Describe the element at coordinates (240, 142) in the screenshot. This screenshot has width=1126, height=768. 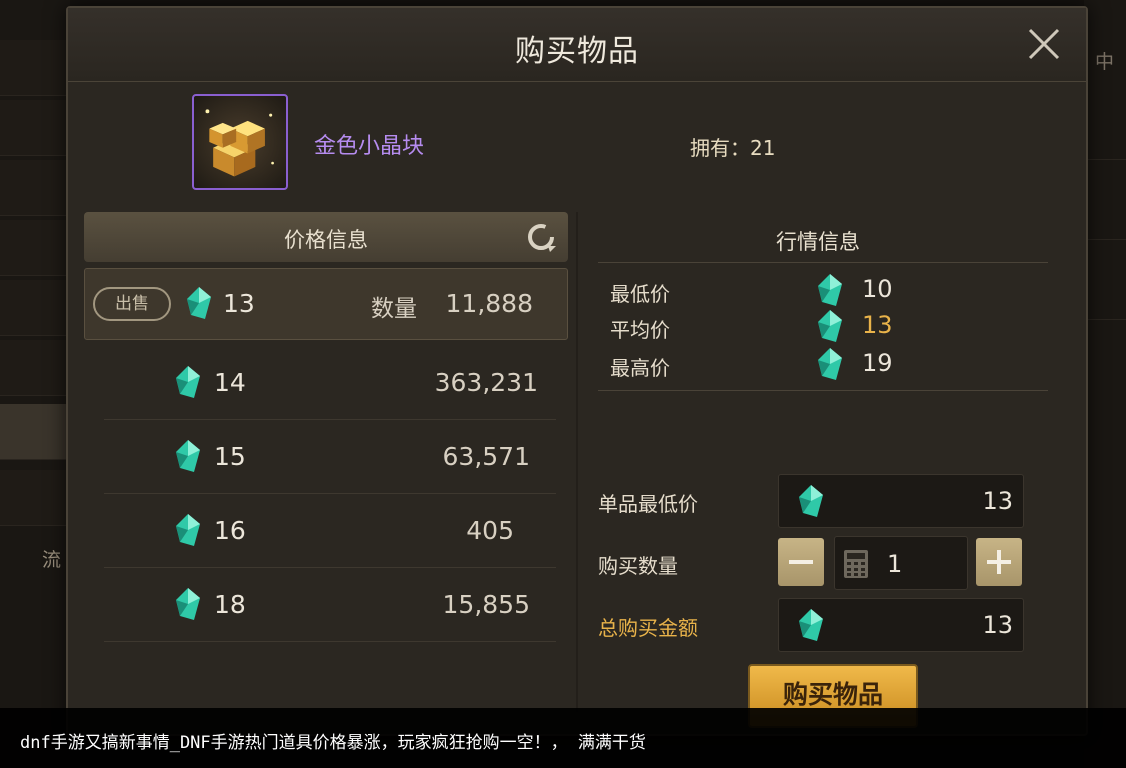
I see `gold-crystal-block-icon` at that location.